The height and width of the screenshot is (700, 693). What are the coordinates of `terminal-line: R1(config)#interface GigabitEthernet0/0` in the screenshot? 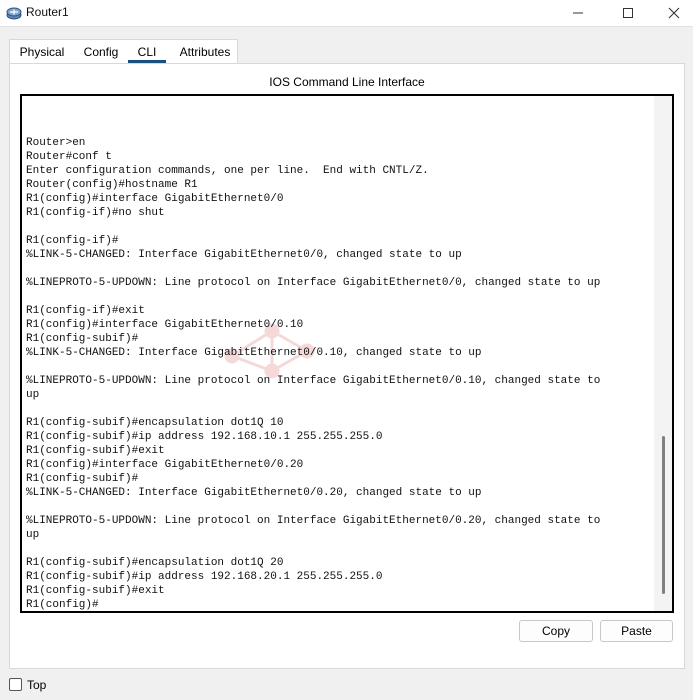 It's located at (155, 199).